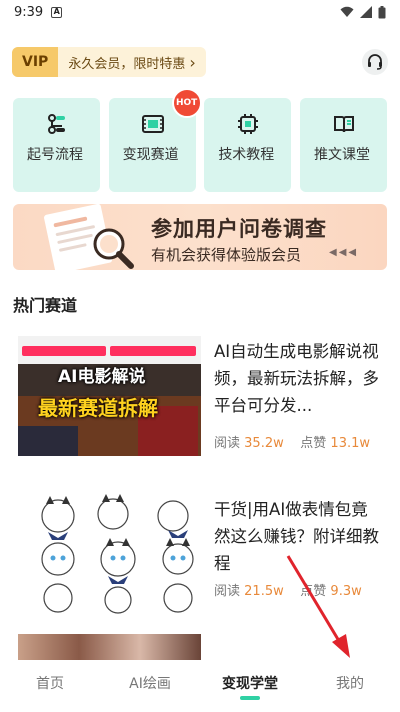  Describe the element at coordinates (366, 12) in the screenshot. I see `signal-icon` at that location.